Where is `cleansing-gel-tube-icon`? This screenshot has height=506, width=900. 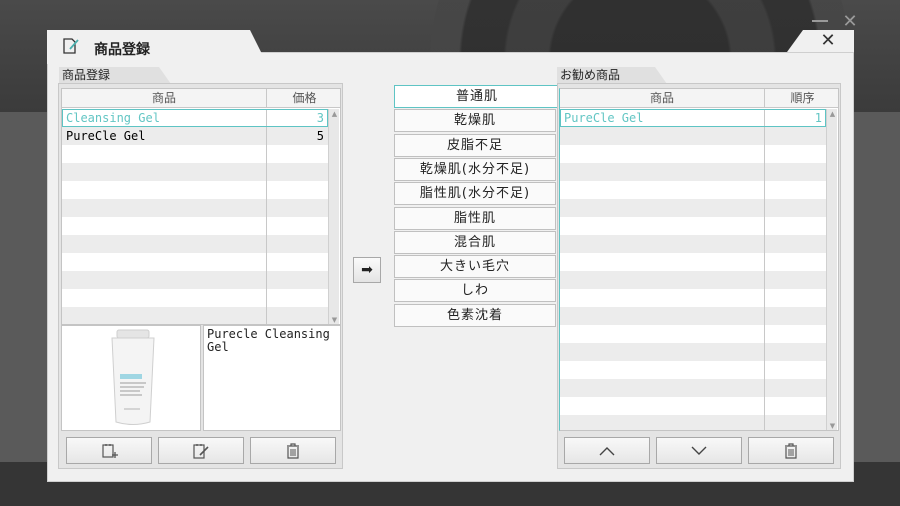 cleansing-gel-tube-icon is located at coordinates (133, 377).